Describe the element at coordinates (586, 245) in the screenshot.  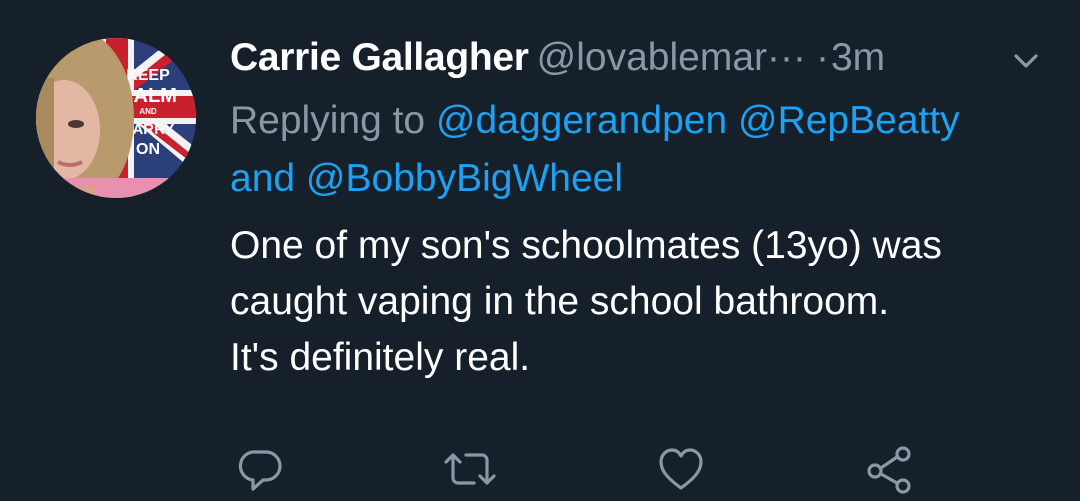
I see `tweet-text-line: One of my son's schoolmates (13yo) was` at that location.